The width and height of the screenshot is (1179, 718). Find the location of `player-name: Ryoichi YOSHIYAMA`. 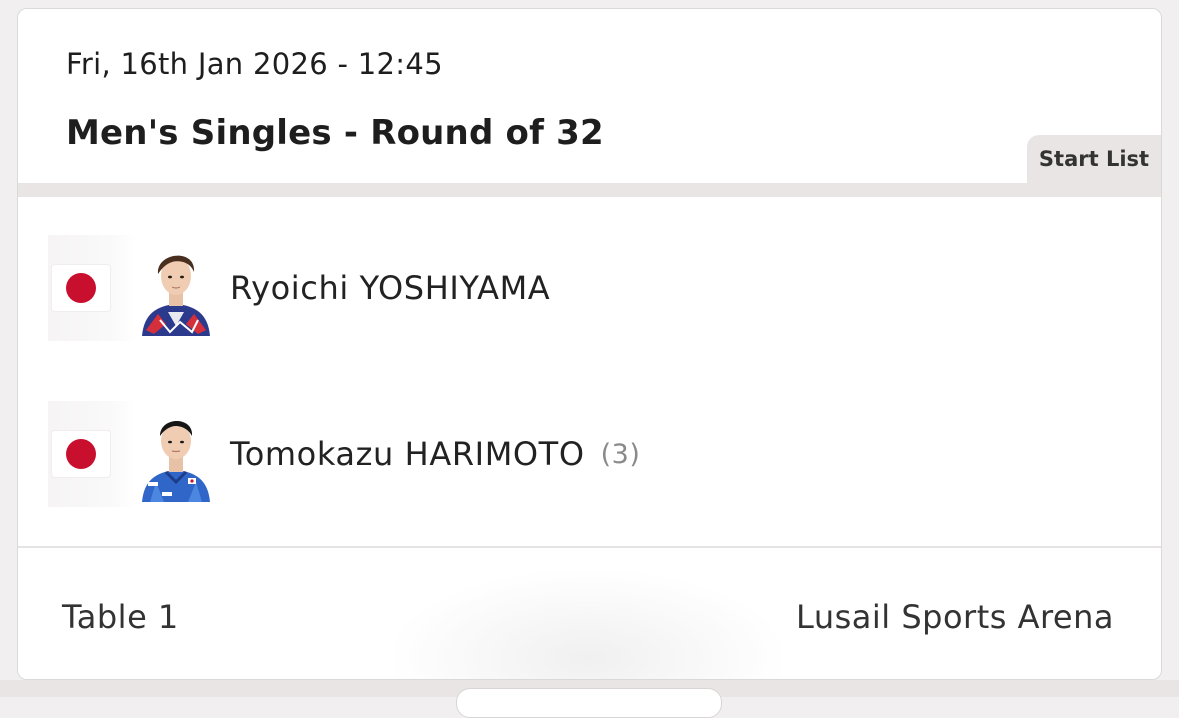

player-name: Ryoichi YOSHIYAMA is located at coordinates (390, 288).